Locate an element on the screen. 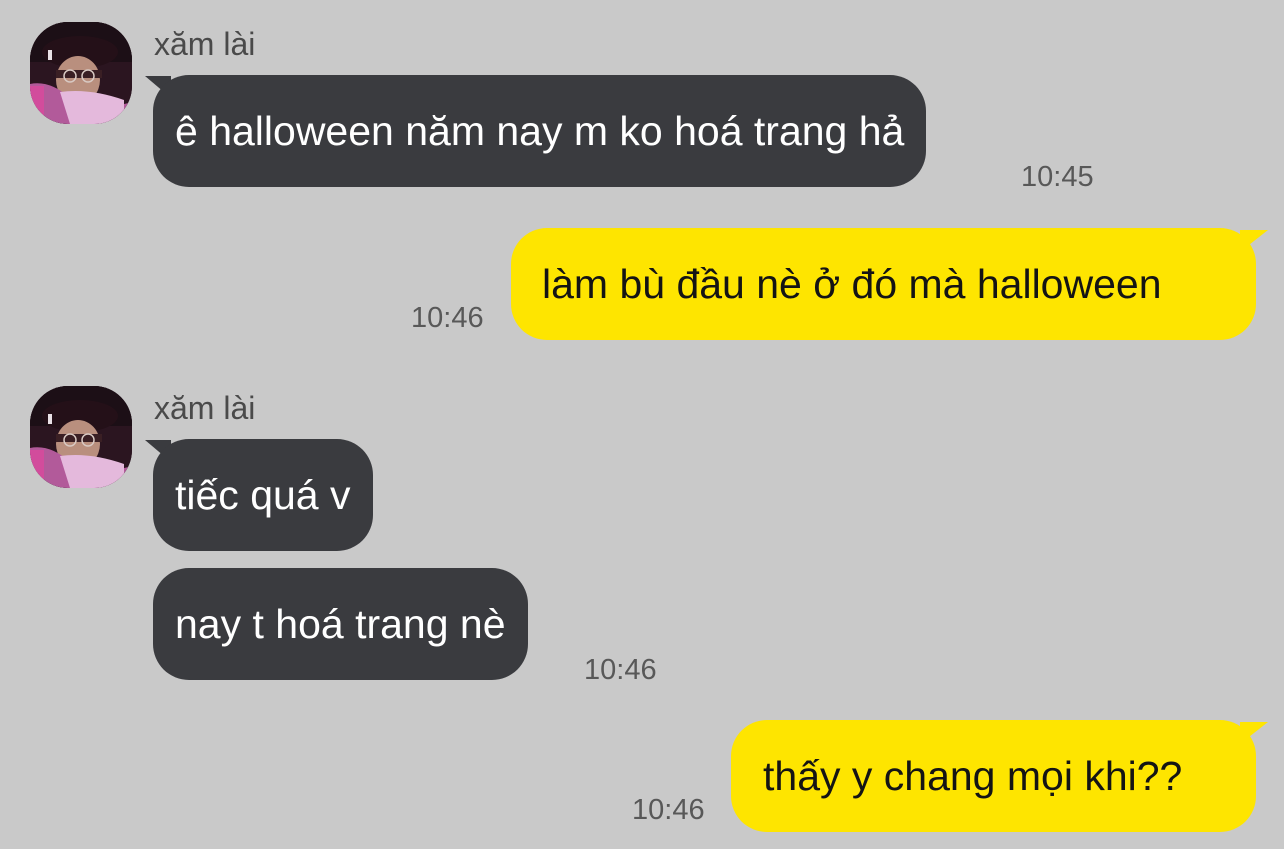 The height and width of the screenshot is (849, 1284). outgoing-message-bubble: thấy y chang mọi khi?? is located at coordinates (993, 776).